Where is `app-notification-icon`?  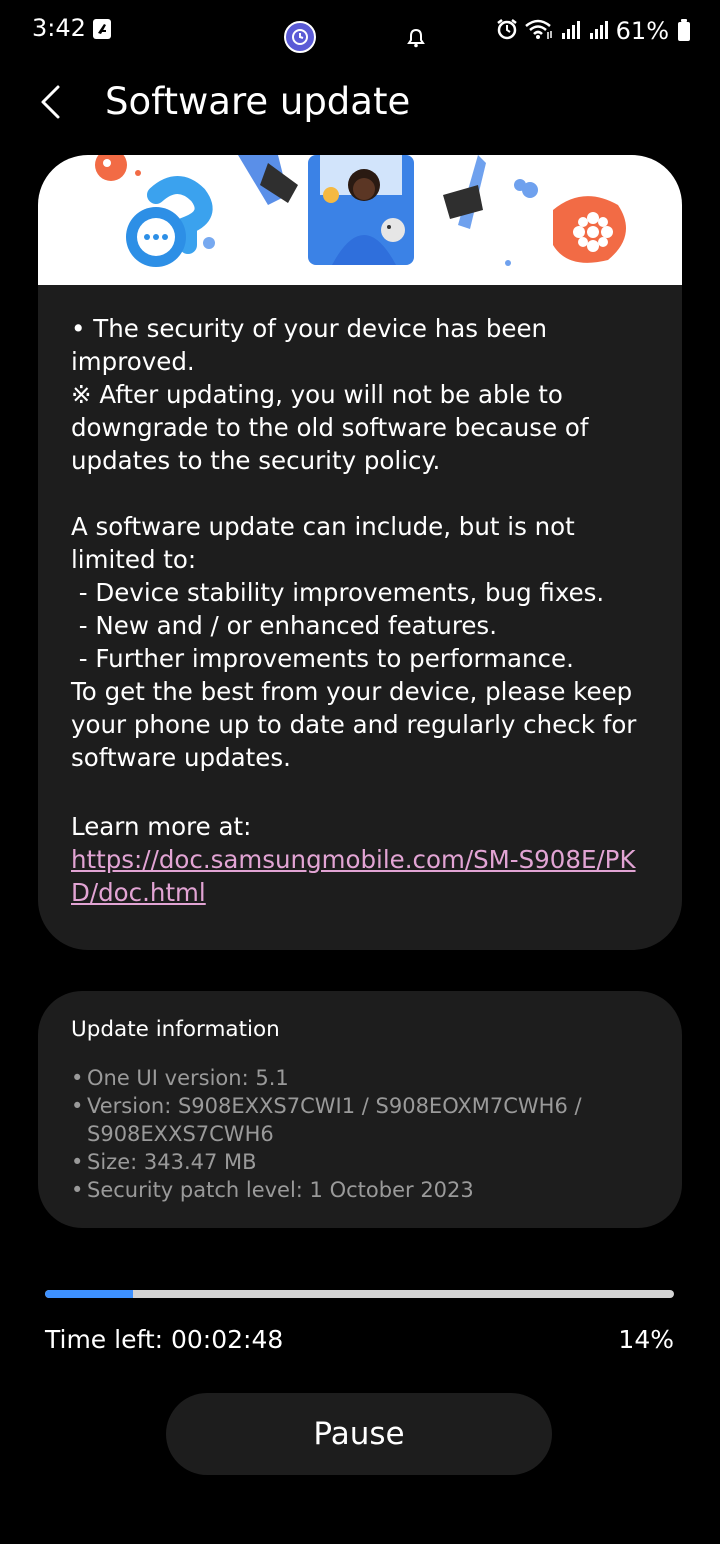
app-notification-icon is located at coordinates (300, 37).